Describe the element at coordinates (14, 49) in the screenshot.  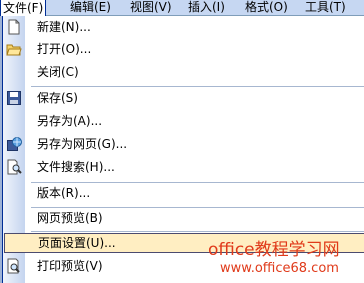
I see `open-folder-icon` at that location.